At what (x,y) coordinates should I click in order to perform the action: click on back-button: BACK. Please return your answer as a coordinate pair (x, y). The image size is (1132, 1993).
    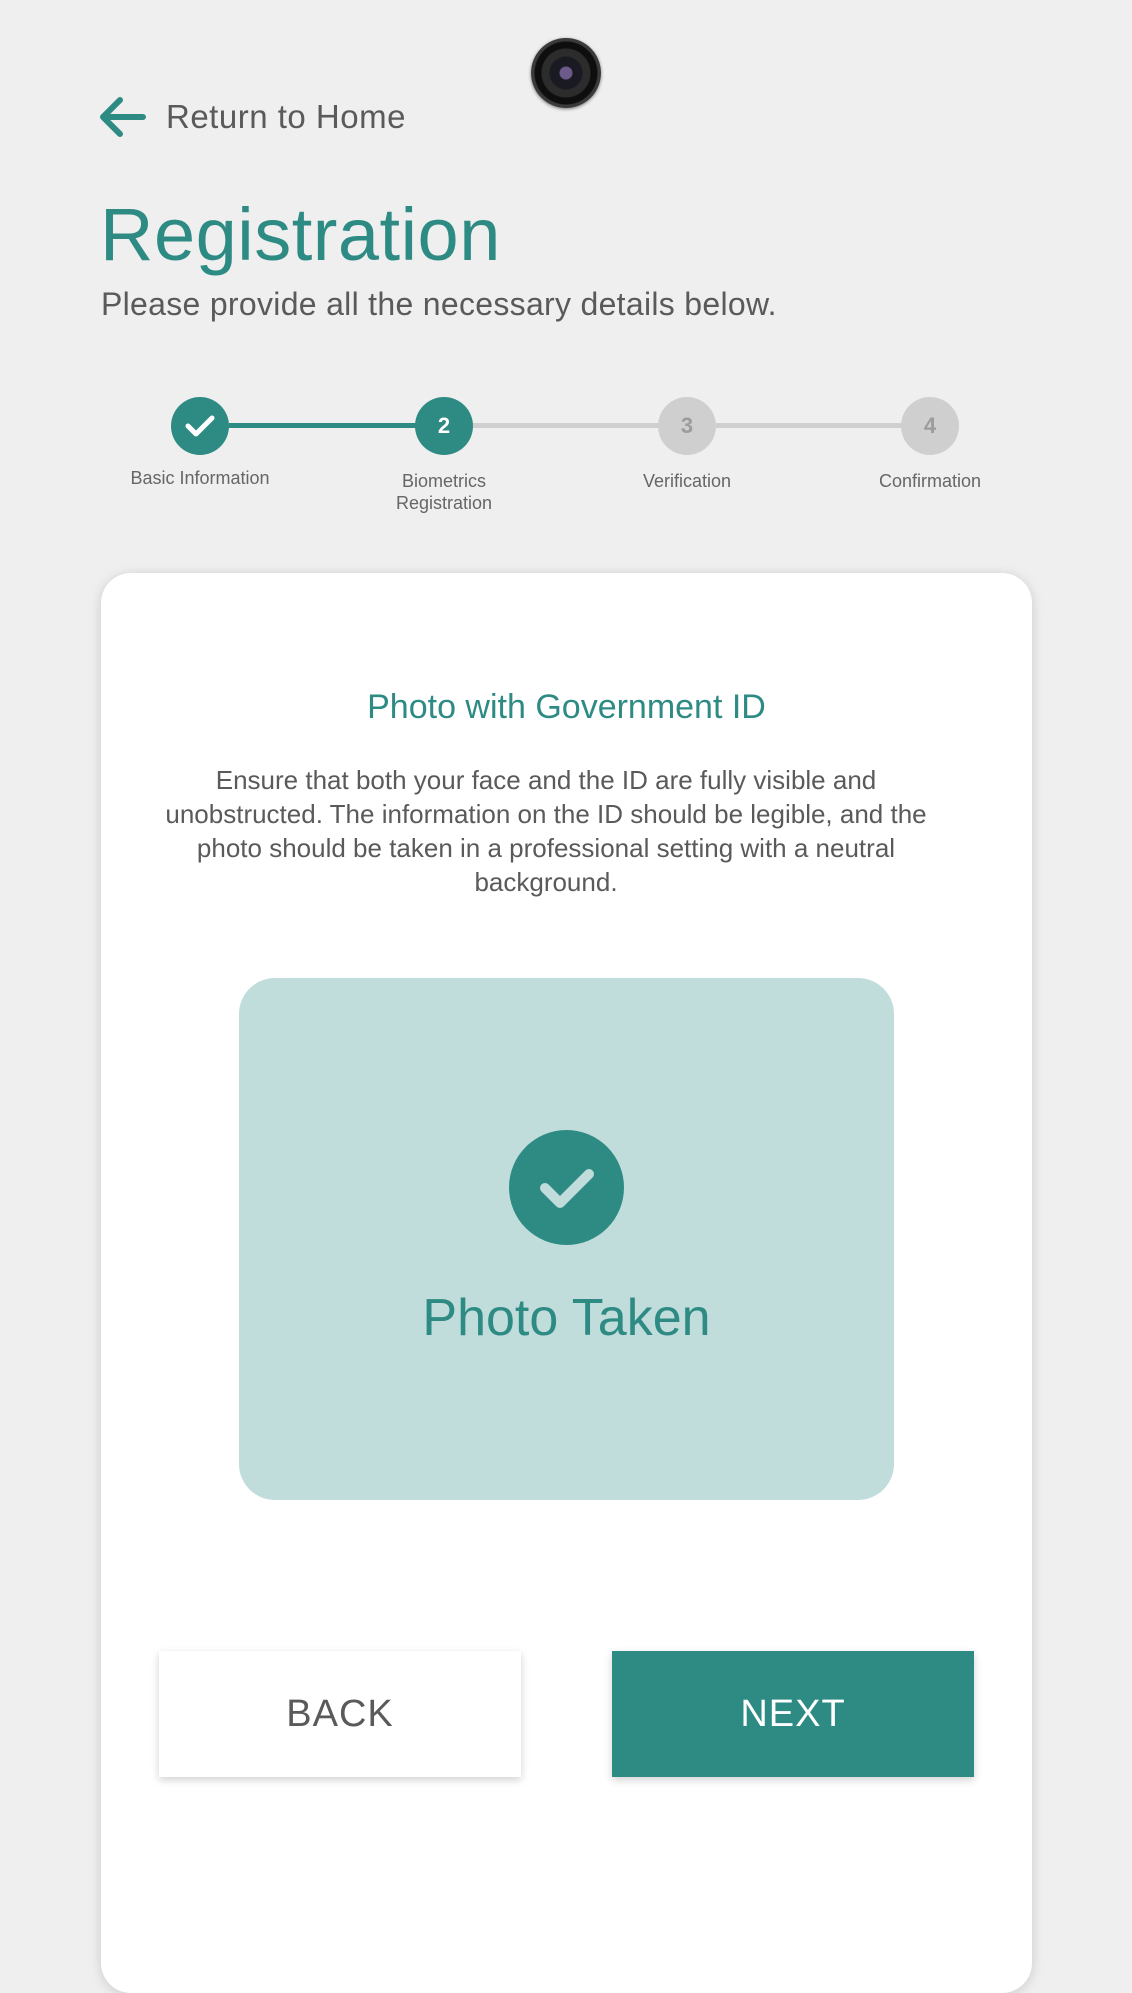
    Looking at the image, I should click on (340, 1714).